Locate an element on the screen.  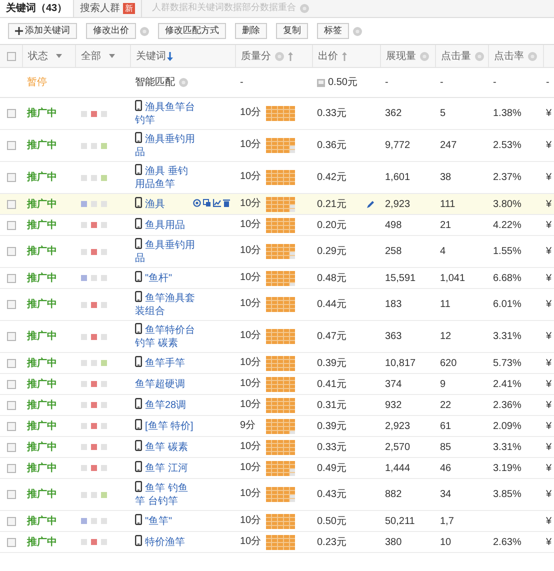
toolbar-button: 添加关键词 is located at coordinates (42, 31).